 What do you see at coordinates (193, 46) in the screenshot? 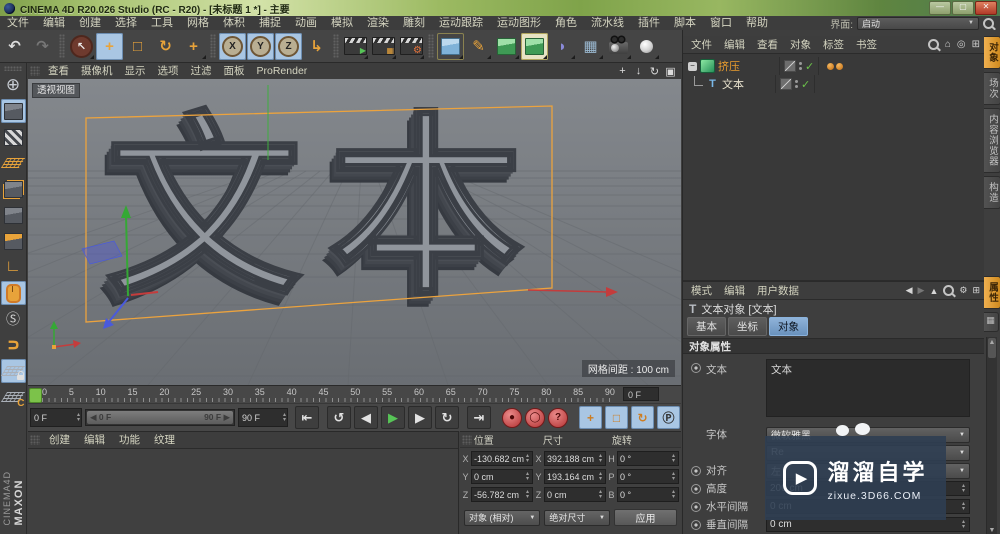
I see `last-tool-button: +` at bounding box center [193, 46].